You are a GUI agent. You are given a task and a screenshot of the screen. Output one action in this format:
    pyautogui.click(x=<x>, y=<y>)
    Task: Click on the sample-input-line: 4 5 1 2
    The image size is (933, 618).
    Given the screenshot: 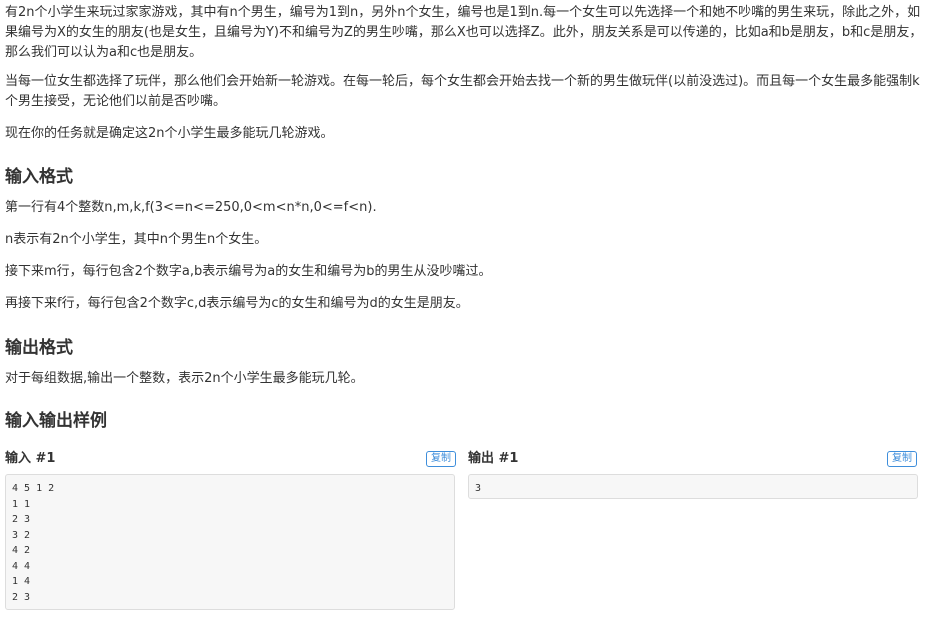 What is the action you would take?
    pyautogui.click(x=33, y=488)
    